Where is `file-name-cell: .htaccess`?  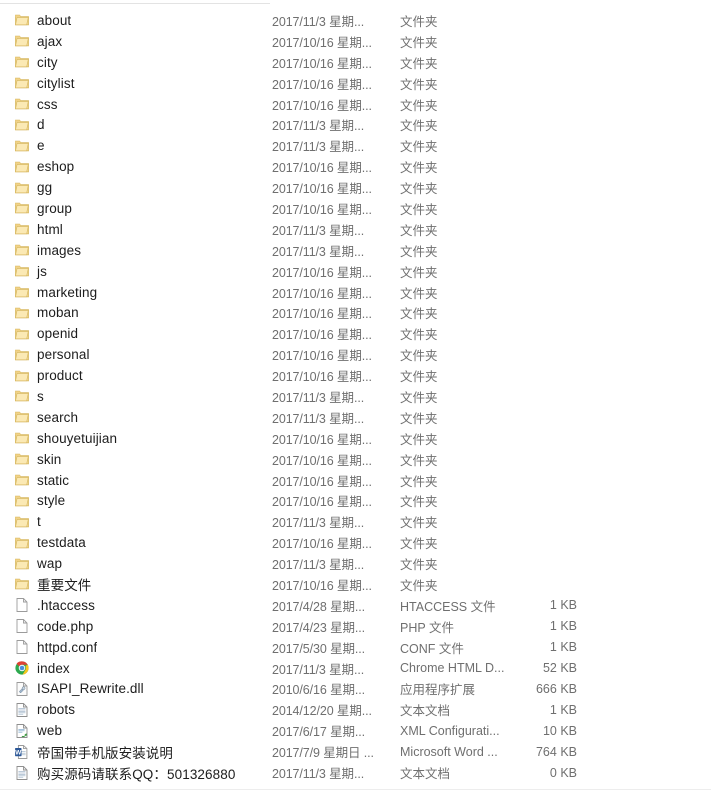
file-name-cell: .htaccess is located at coordinates (54, 605).